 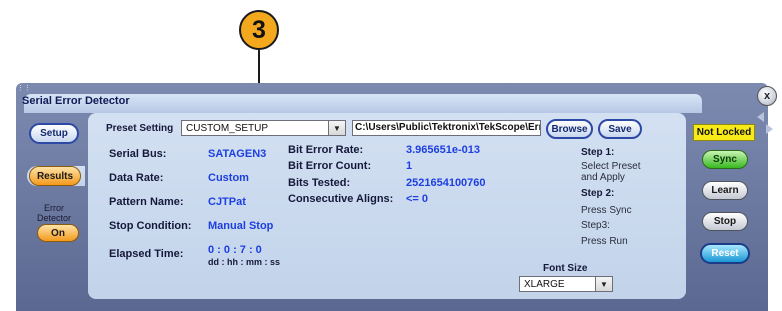 I want to click on preset-setting-dropdown: CUSTOM_SETUP ▼, so click(x=263, y=128).